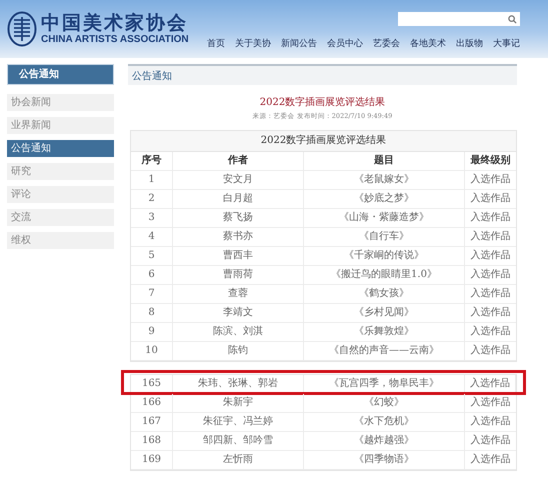 The height and width of the screenshot is (486, 548). Describe the element at coordinates (238, 441) in the screenshot. I see `table-cell: 邹四新、邹吟雪` at that location.